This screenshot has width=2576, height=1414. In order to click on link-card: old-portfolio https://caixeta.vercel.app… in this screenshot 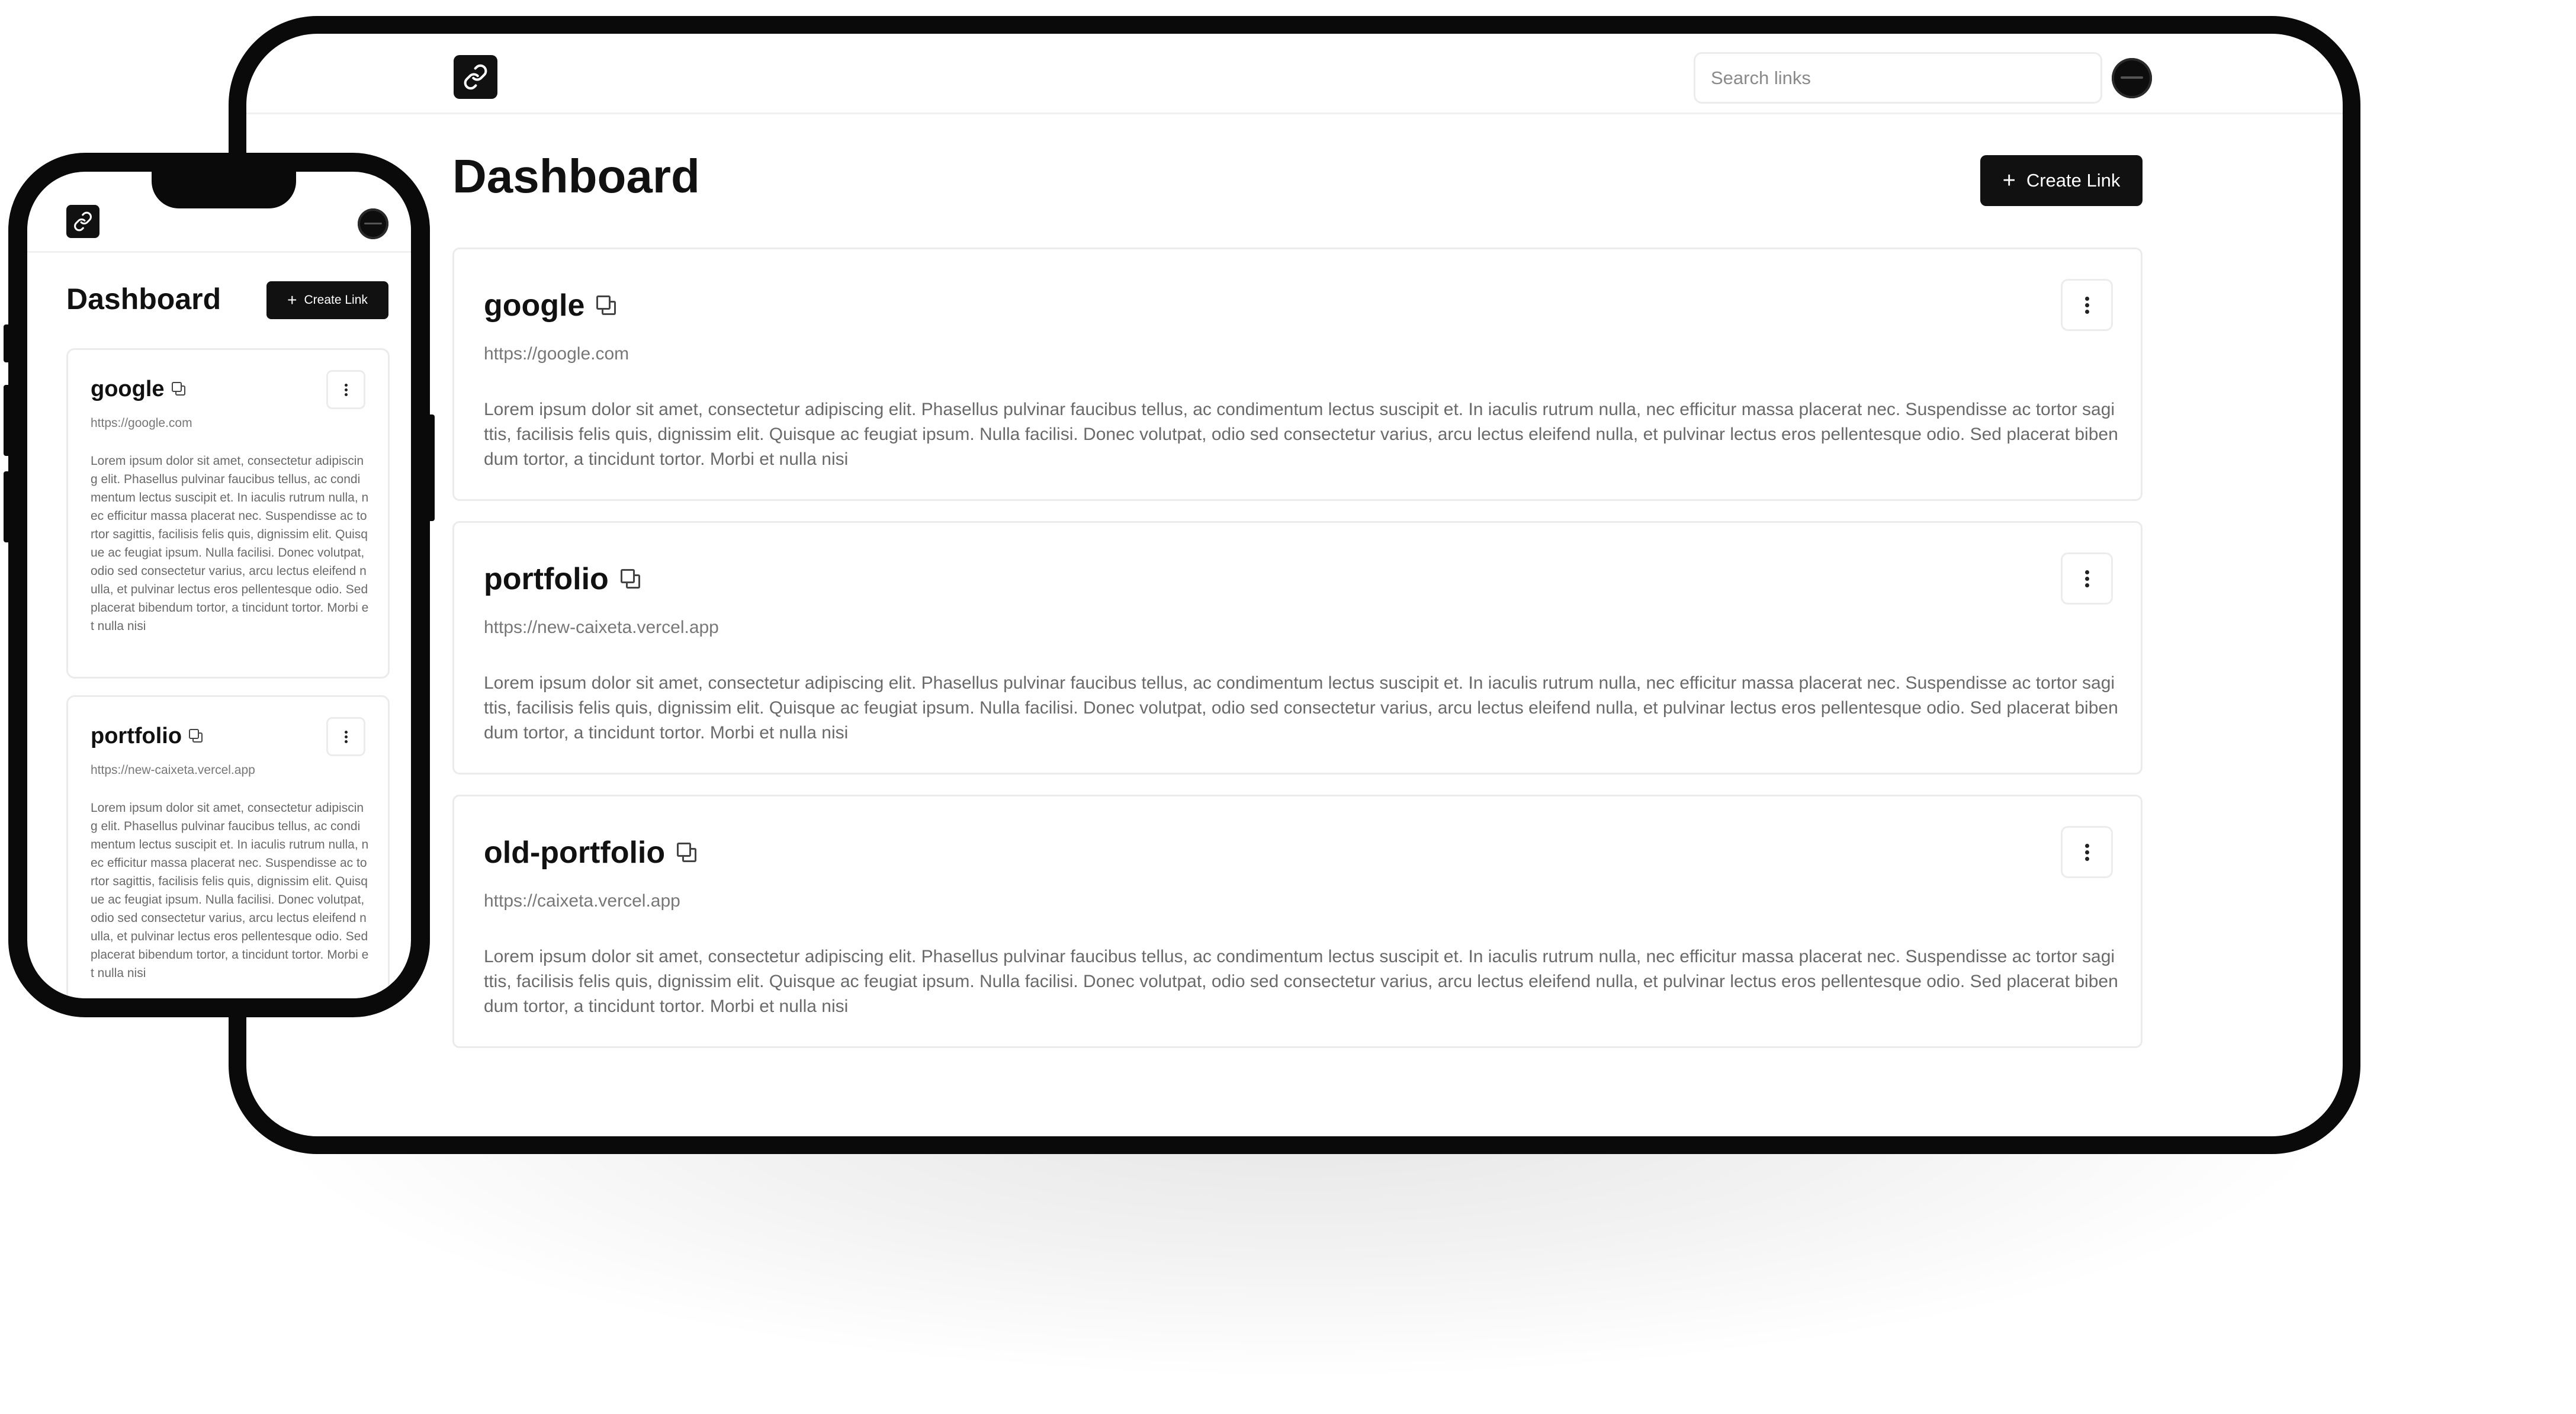, I will do `click(1297, 921)`.